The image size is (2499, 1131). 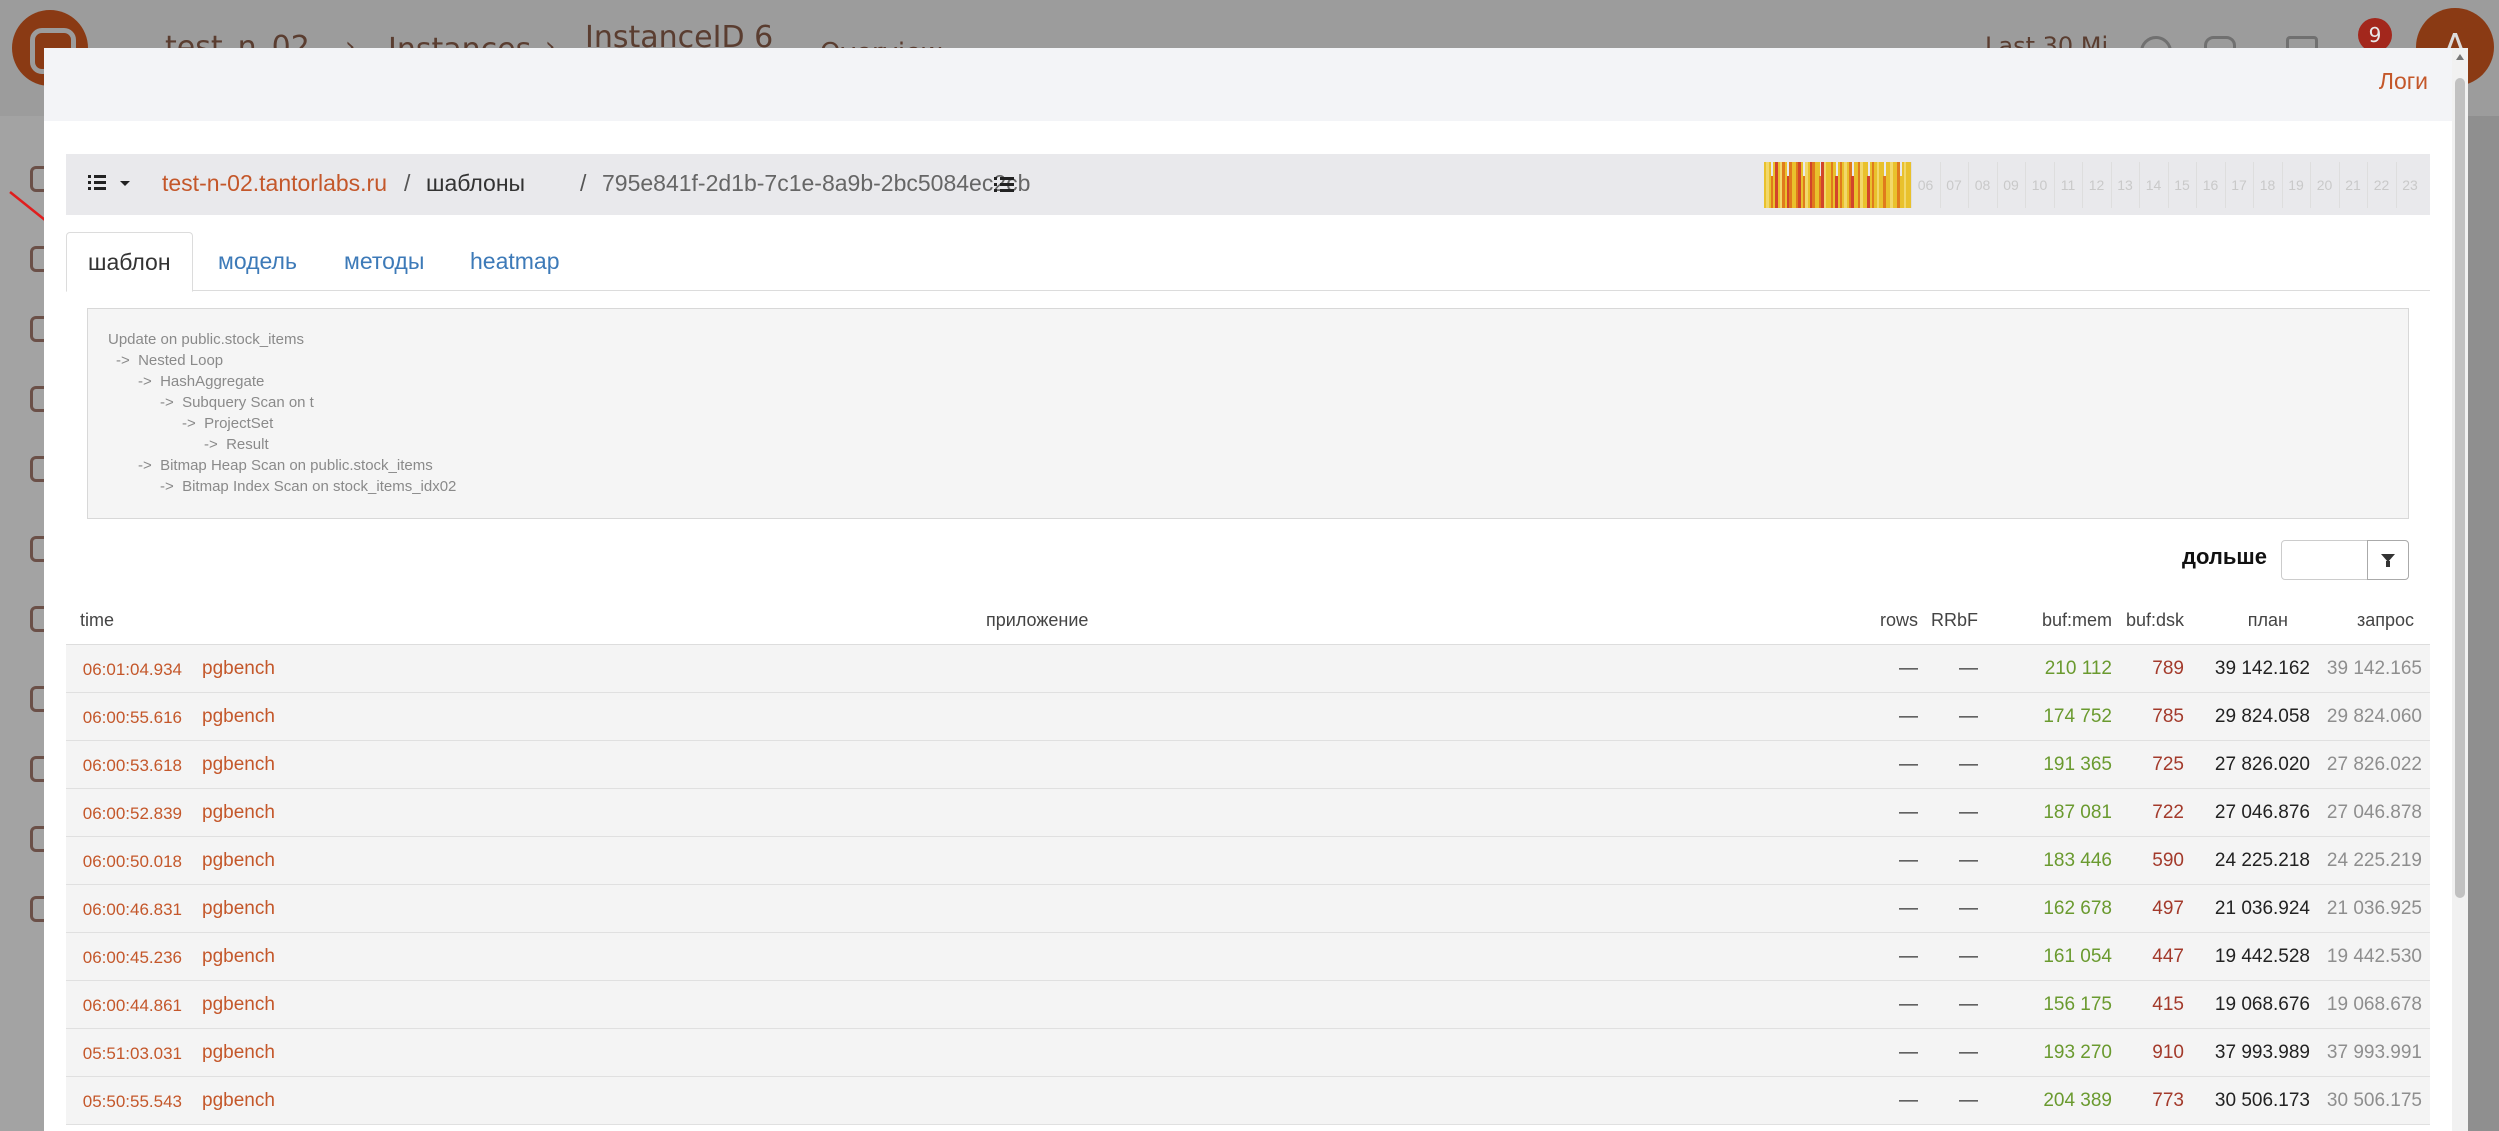 What do you see at coordinates (97, 183) in the screenshot?
I see `list-icon` at bounding box center [97, 183].